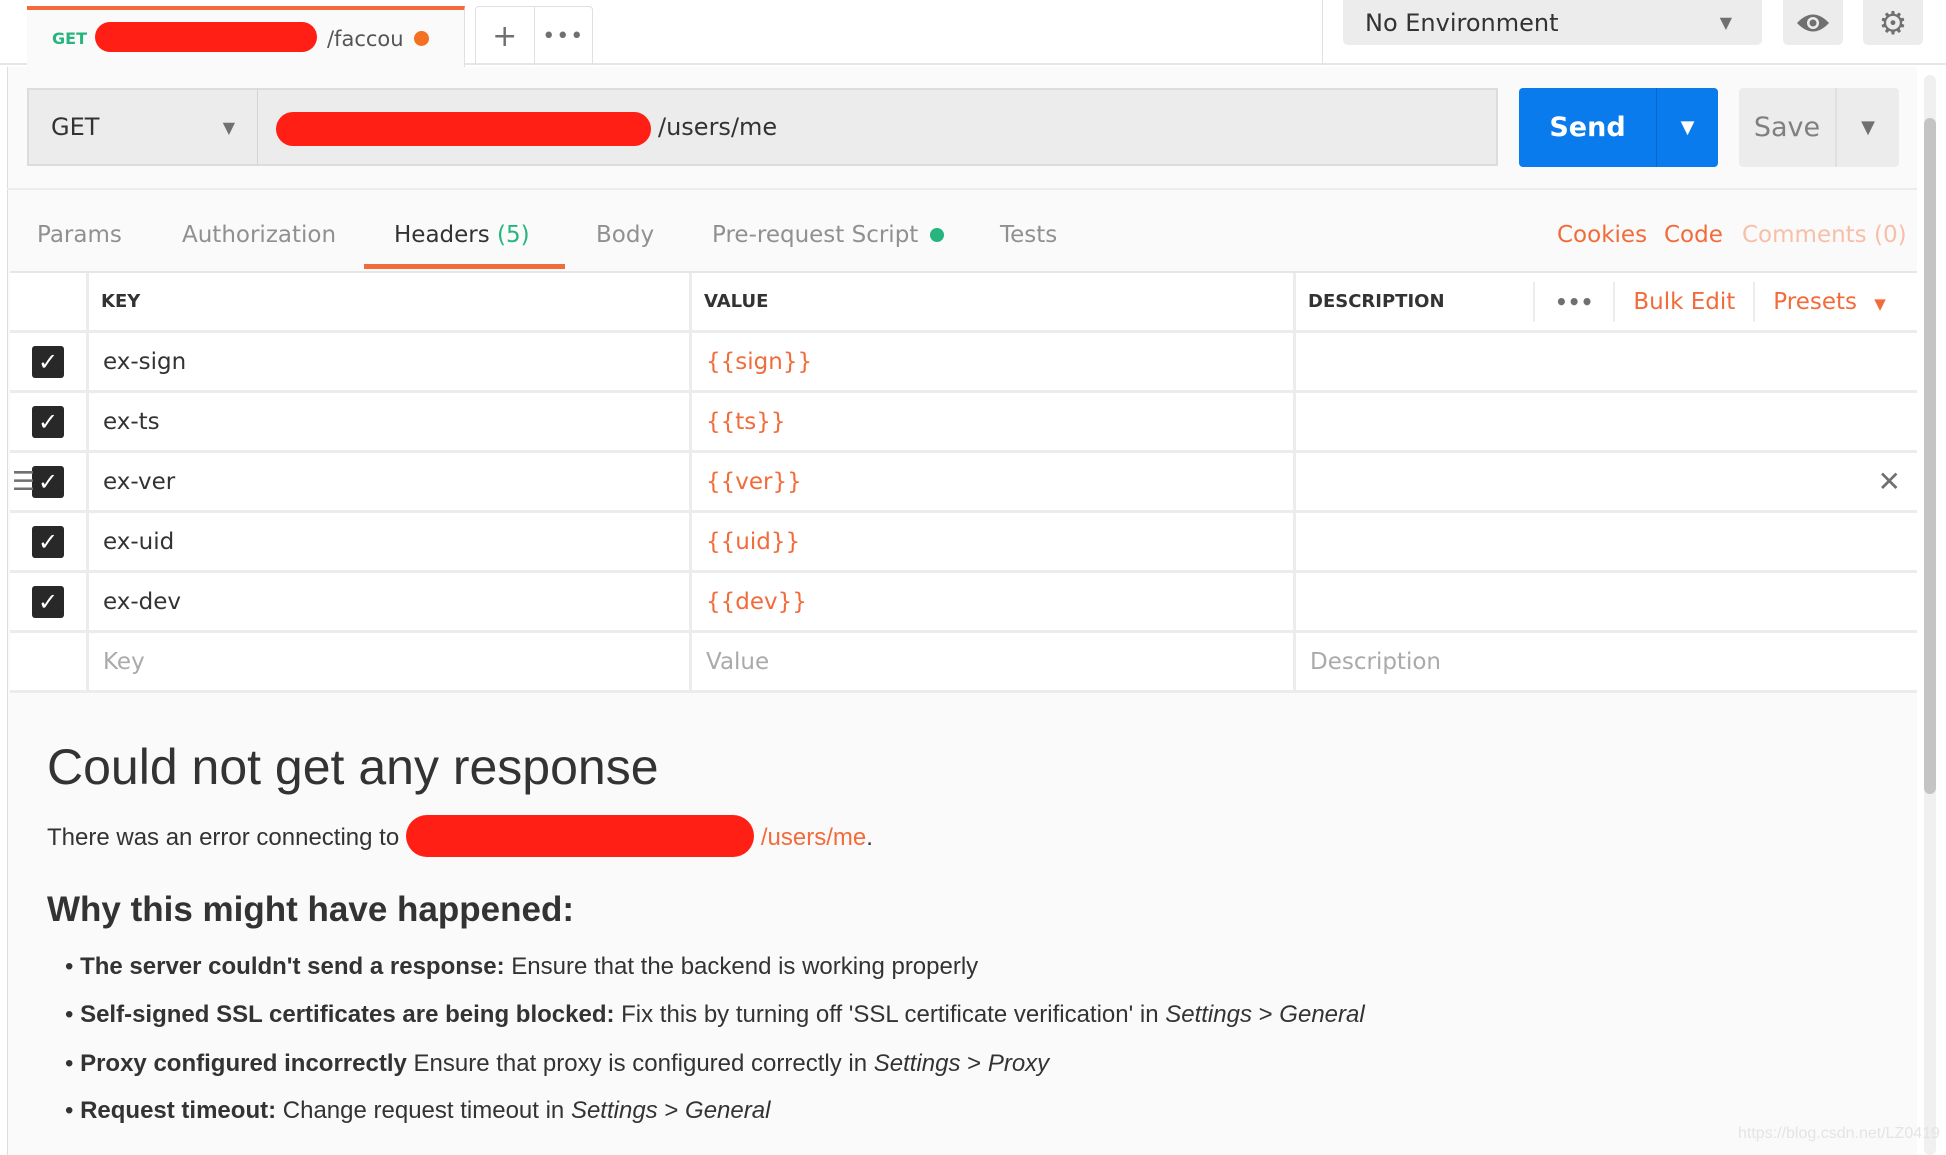 Image resolution: width=1946 pixels, height=1155 pixels. I want to click on header-description: ✕, so click(1606, 481).